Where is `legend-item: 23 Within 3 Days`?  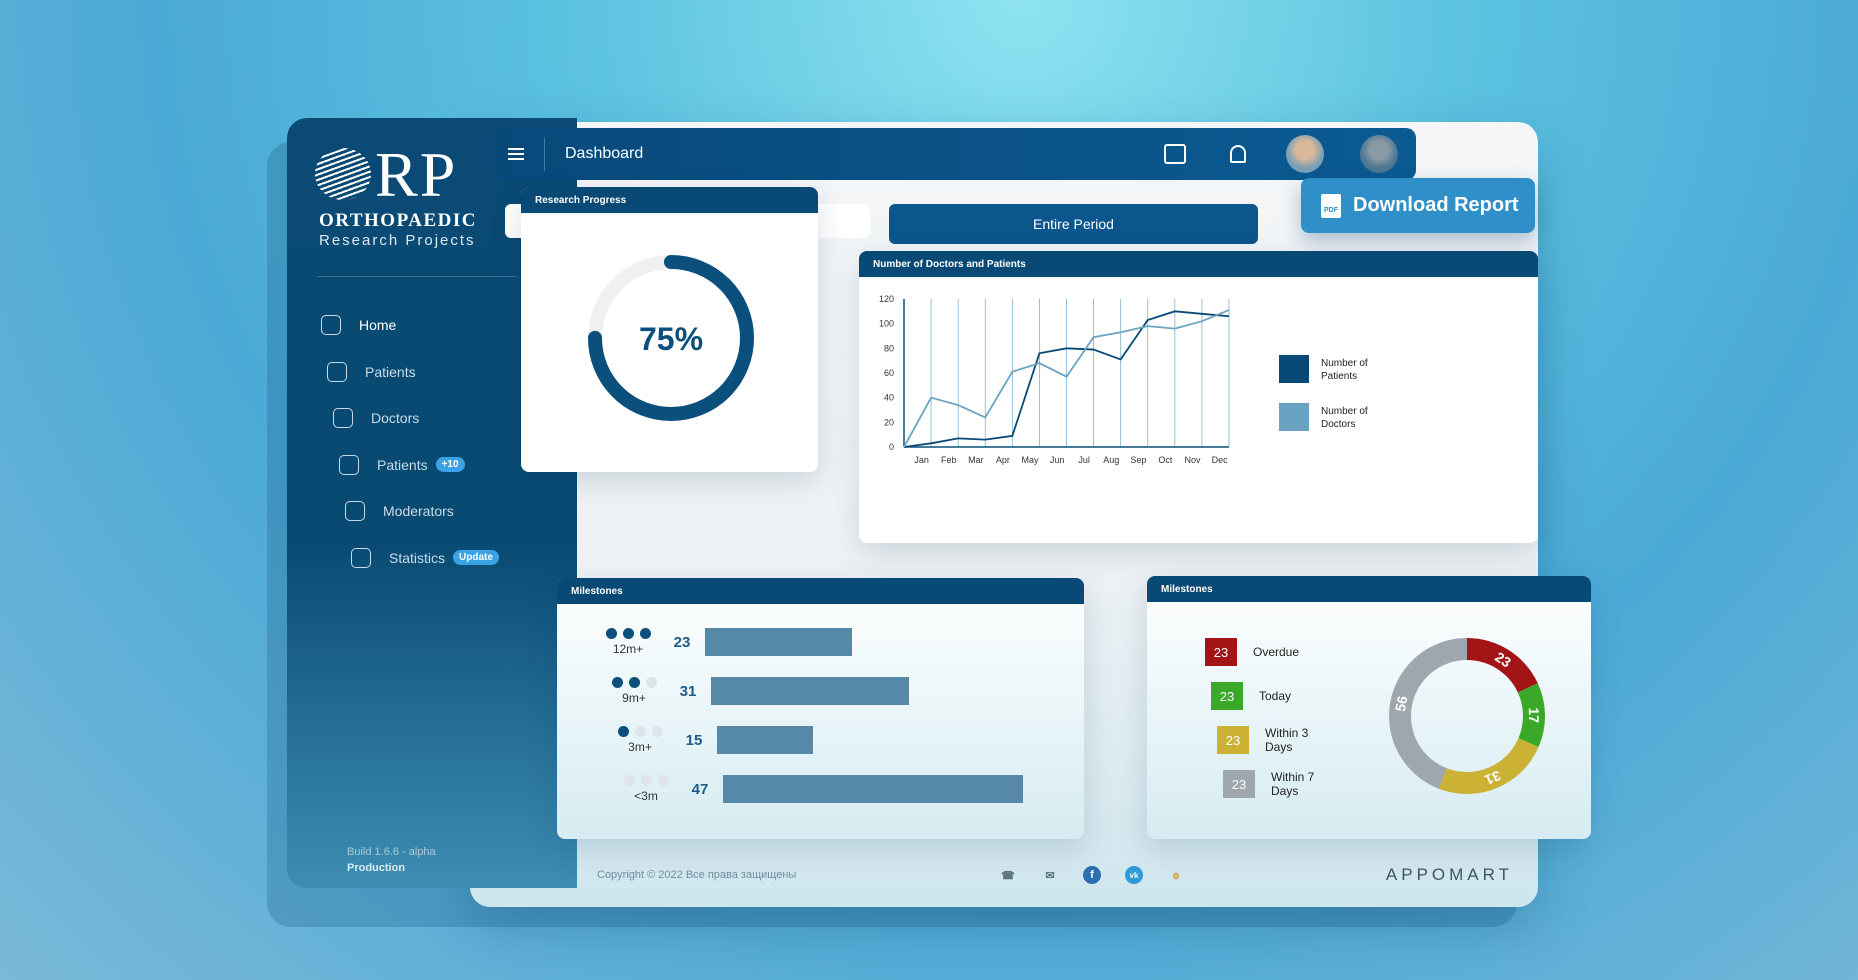
legend-item: 23 Within 3 Days is located at coordinates (1271, 740).